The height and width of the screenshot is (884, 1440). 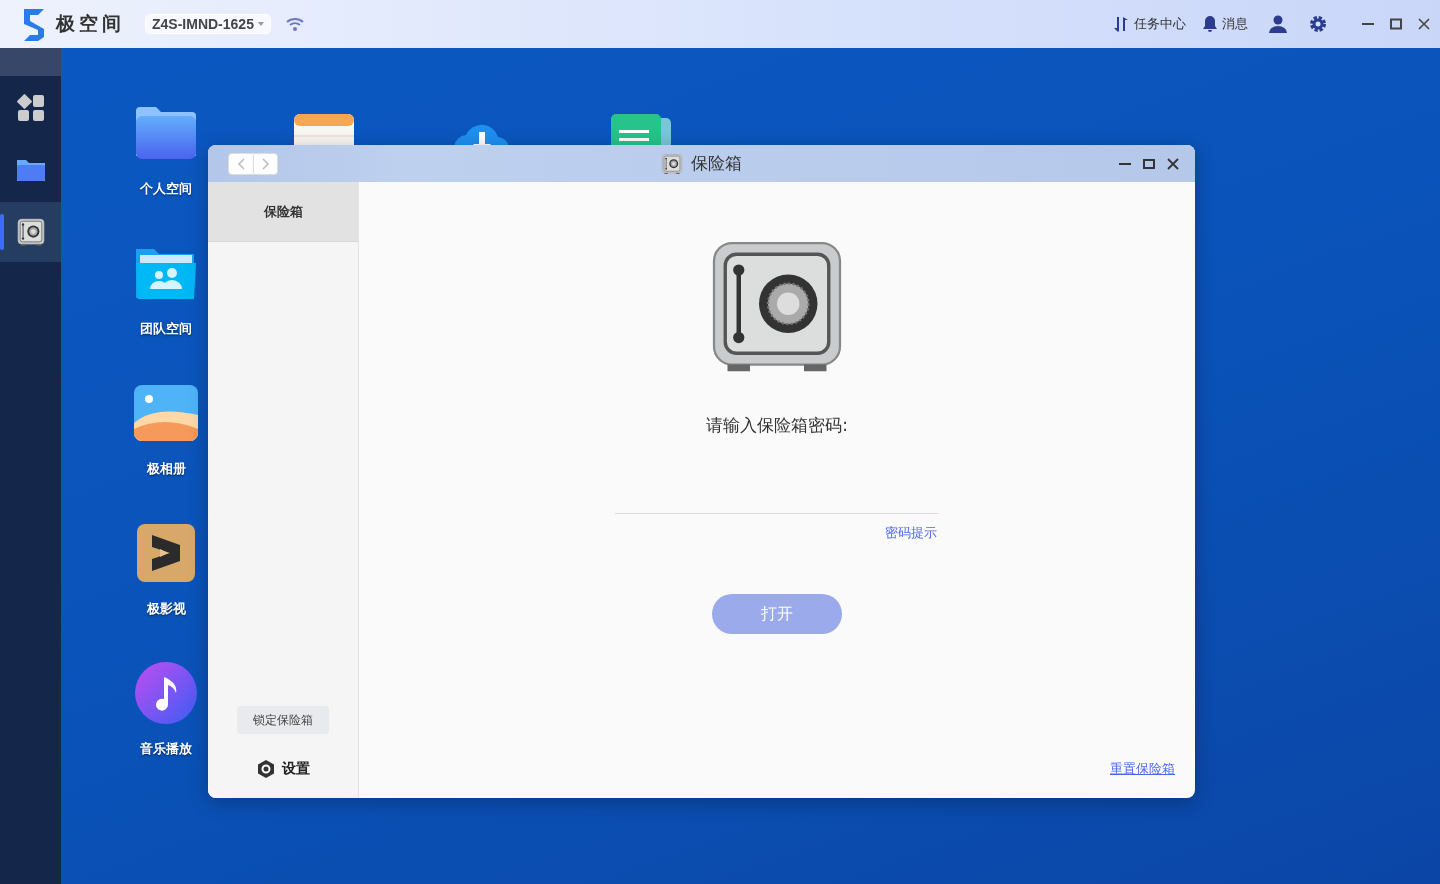 What do you see at coordinates (777, 425) in the screenshot?
I see `password-prompt: 请输入保险箱密码:` at bounding box center [777, 425].